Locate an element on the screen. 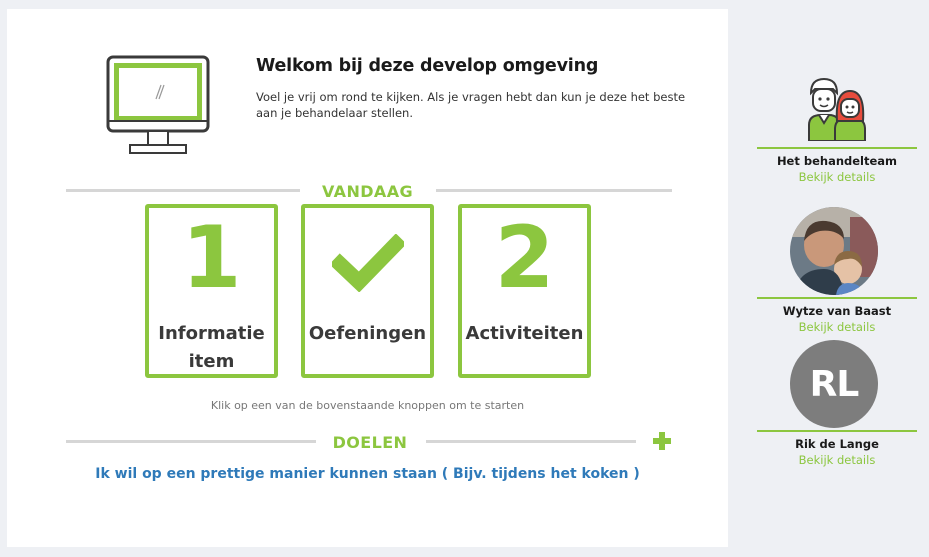 The image size is (929, 557). checkmark-icon is located at coordinates (368, 263).